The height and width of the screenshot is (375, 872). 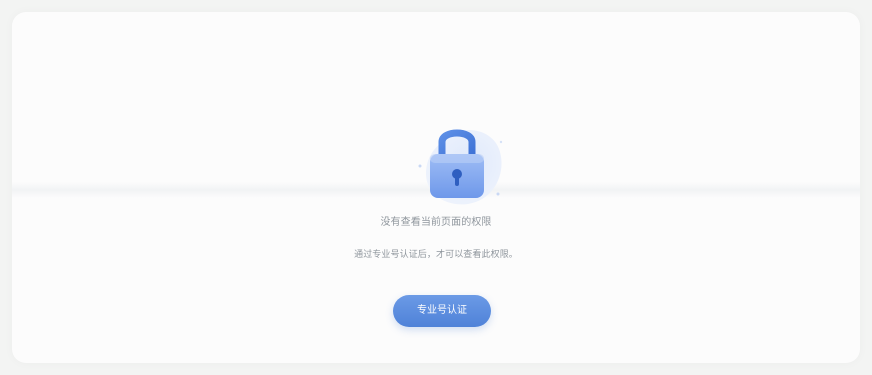 What do you see at coordinates (442, 311) in the screenshot?
I see `professional-certification-button: 专业号认证` at bounding box center [442, 311].